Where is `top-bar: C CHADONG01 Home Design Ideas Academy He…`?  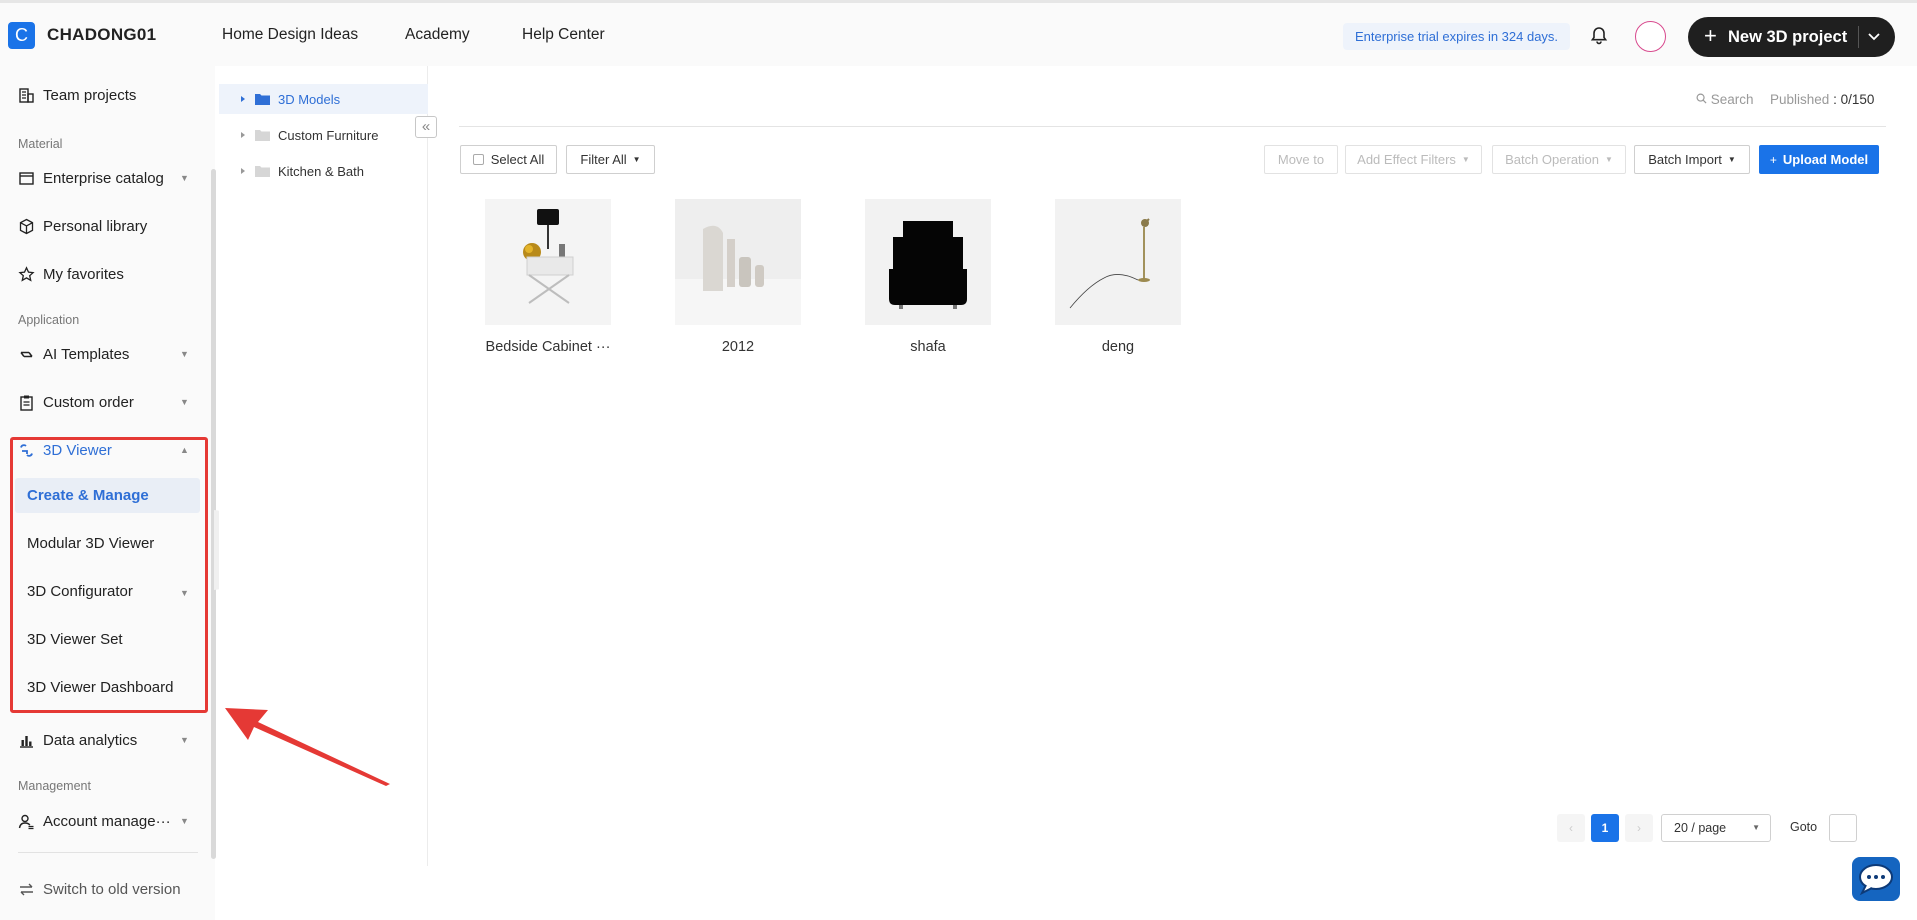
top-bar: C CHADONG01 Home Design Ideas Academy He… is located at coordinates (958, 33).